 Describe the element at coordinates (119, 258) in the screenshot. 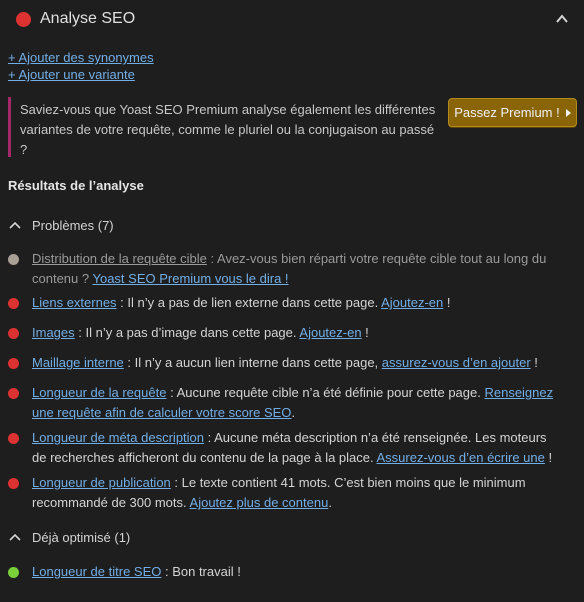

I see `problem-link: Distribution de la requête cible` at that location.